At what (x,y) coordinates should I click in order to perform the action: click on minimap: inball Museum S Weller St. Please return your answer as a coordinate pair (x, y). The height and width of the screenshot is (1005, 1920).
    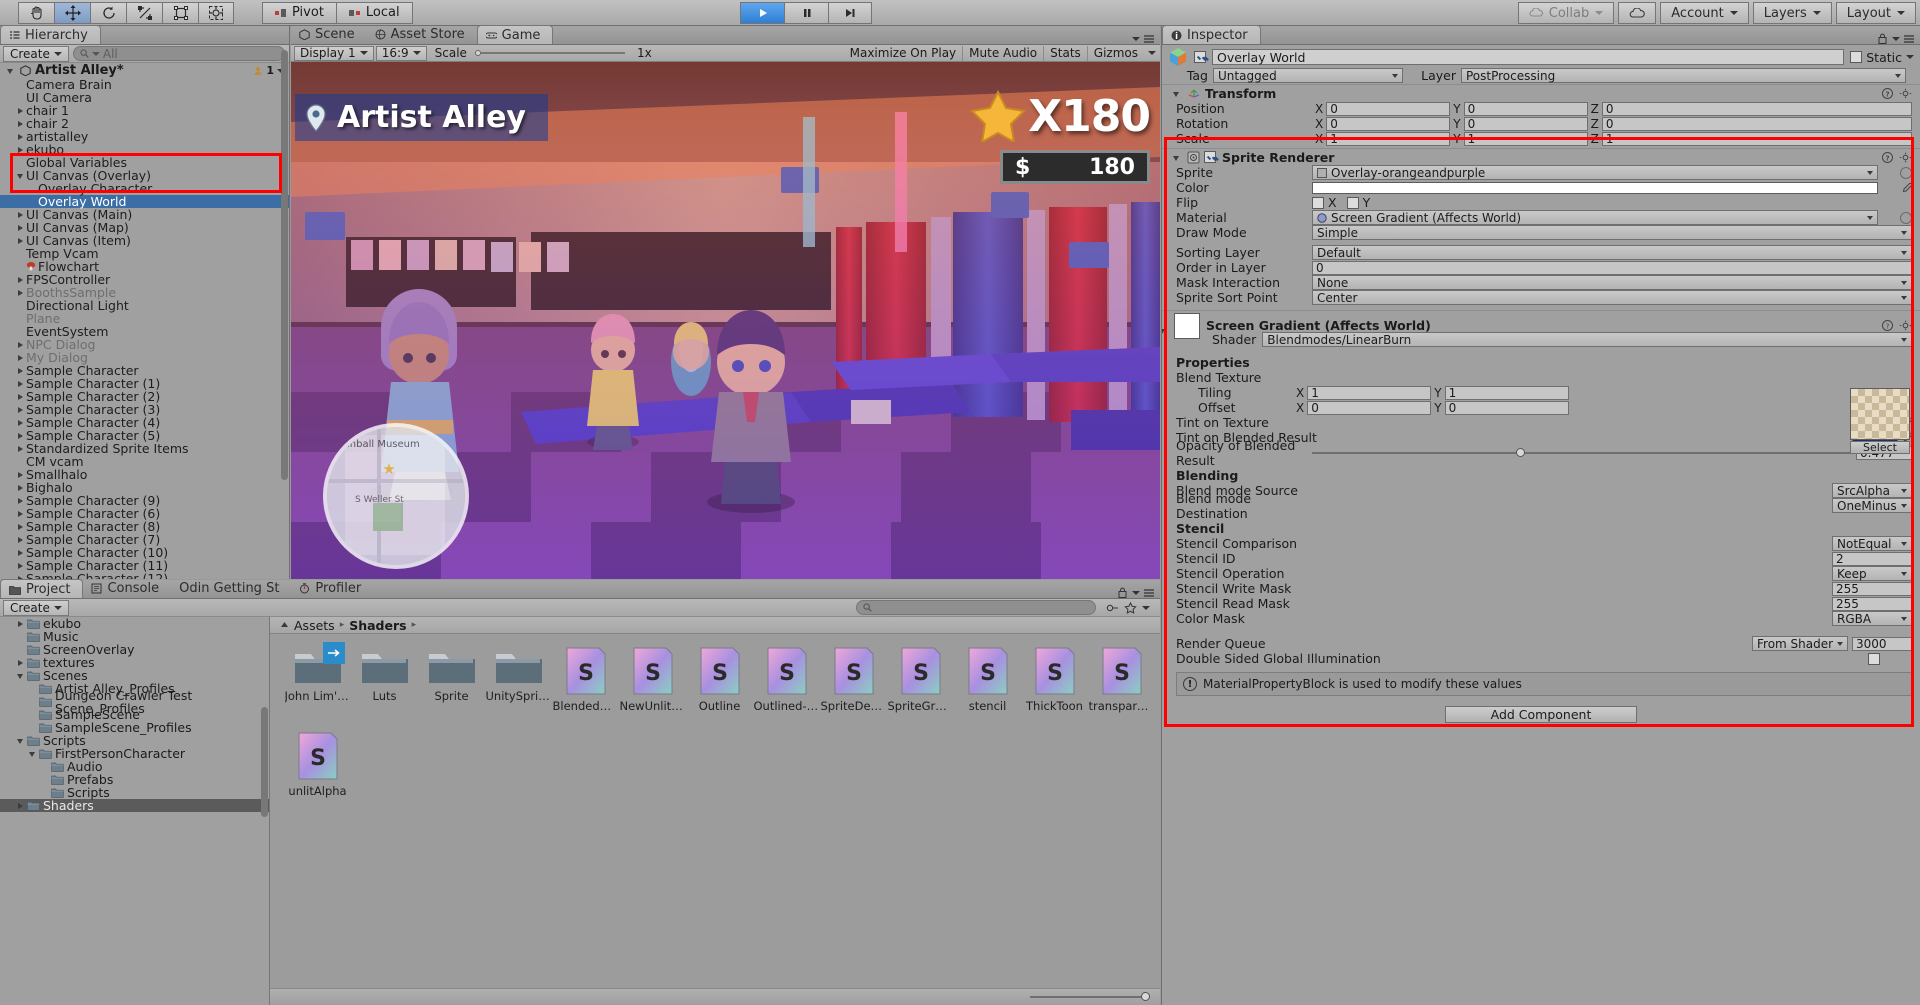
    Looking at the image, I should click on (396, 496).